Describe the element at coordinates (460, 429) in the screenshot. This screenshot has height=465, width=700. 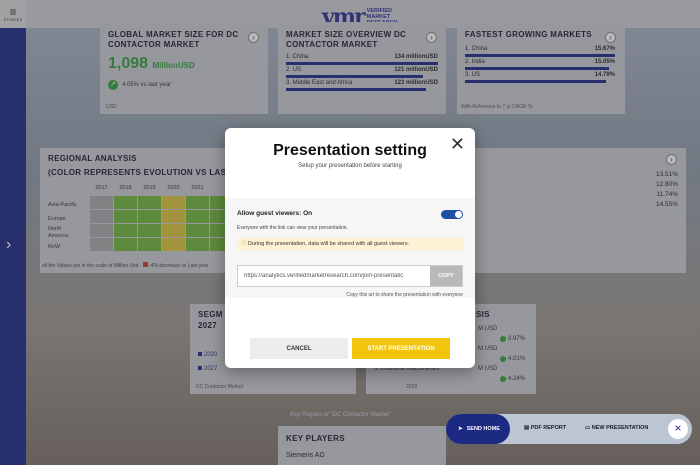
I see `send-icon: ➤` at that location.